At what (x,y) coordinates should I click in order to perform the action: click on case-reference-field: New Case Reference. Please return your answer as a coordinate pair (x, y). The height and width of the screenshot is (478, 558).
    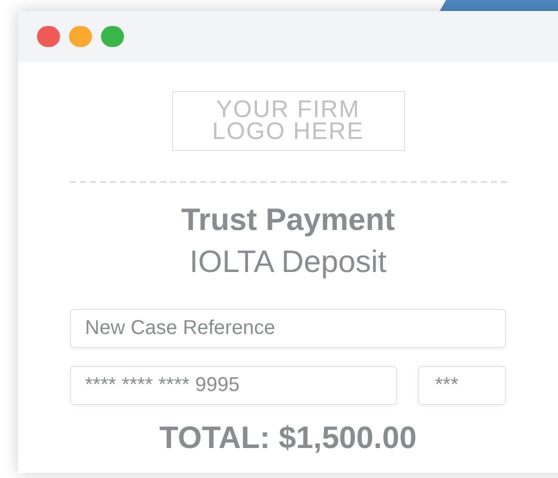
    Looking at the image, I should click on (288, 328).